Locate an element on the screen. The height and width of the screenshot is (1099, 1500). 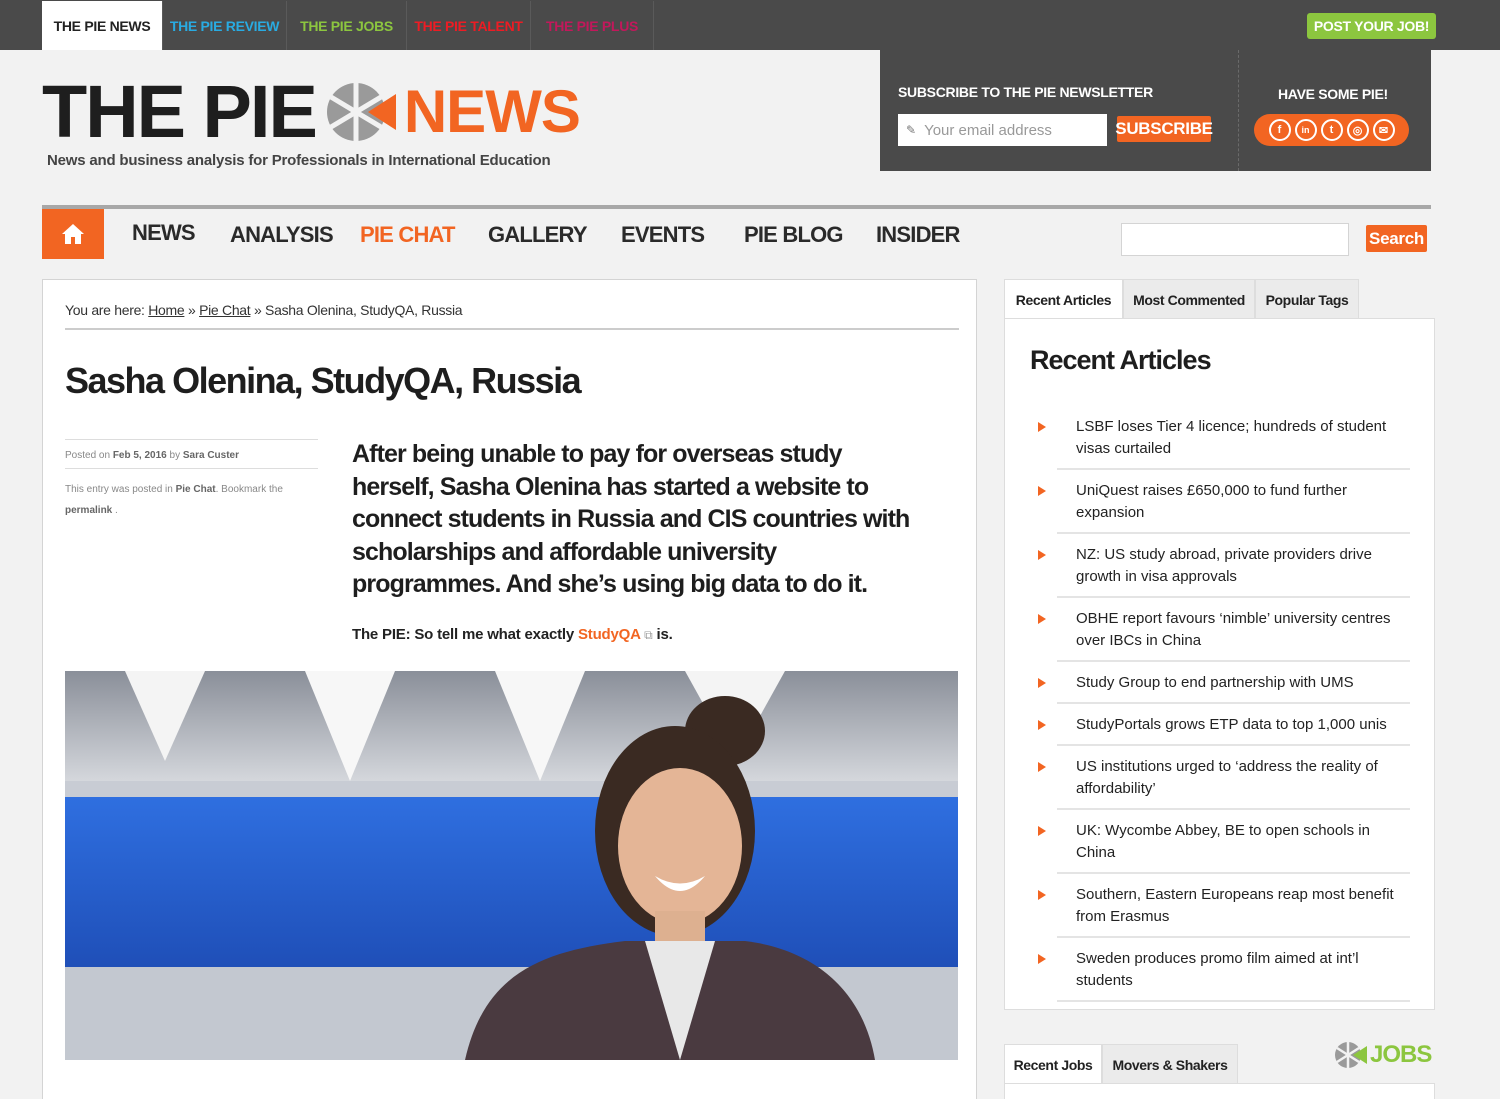
home-button is located at coordinates (73, 234).